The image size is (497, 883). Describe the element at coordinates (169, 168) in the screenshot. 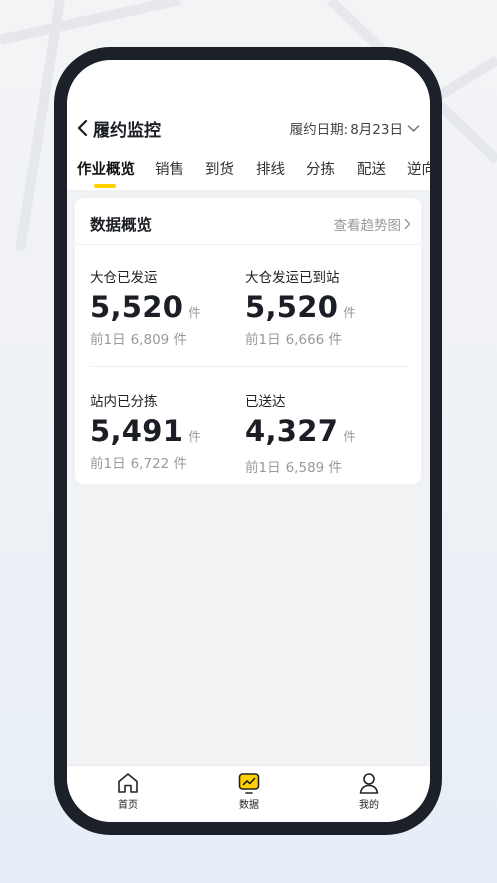

I see `tab-sales: 销售` at that location.